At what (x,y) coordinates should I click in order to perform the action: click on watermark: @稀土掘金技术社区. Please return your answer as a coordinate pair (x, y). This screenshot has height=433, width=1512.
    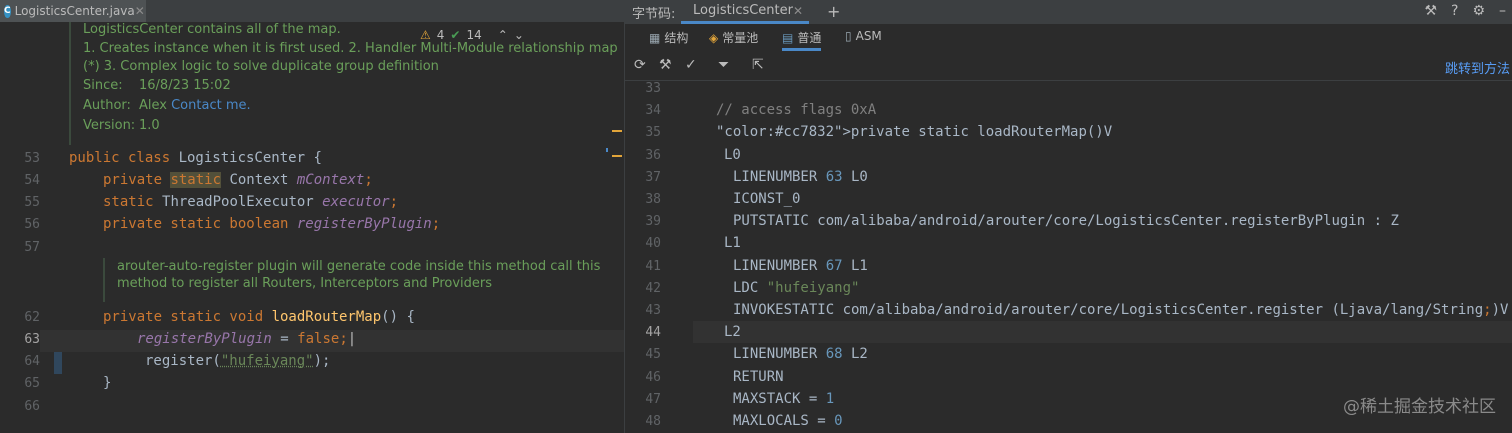
    Looking at the image, I should click on (1419, 407).